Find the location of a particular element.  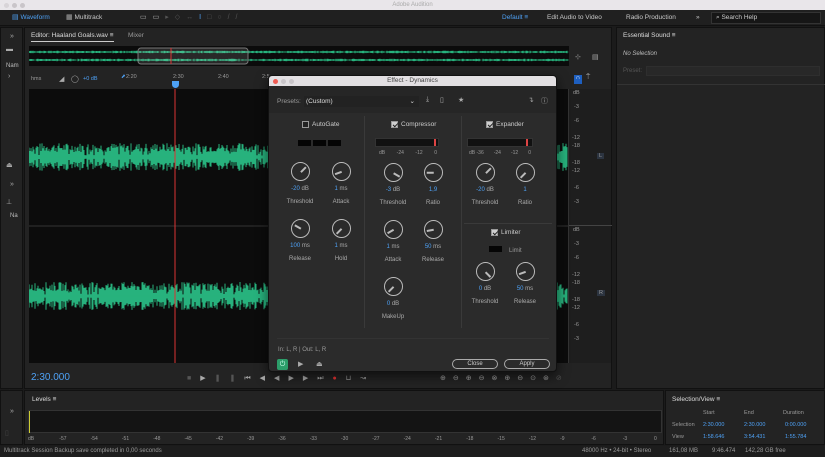

move-tool-icon: ▸ is located at coordinates (170, 17).